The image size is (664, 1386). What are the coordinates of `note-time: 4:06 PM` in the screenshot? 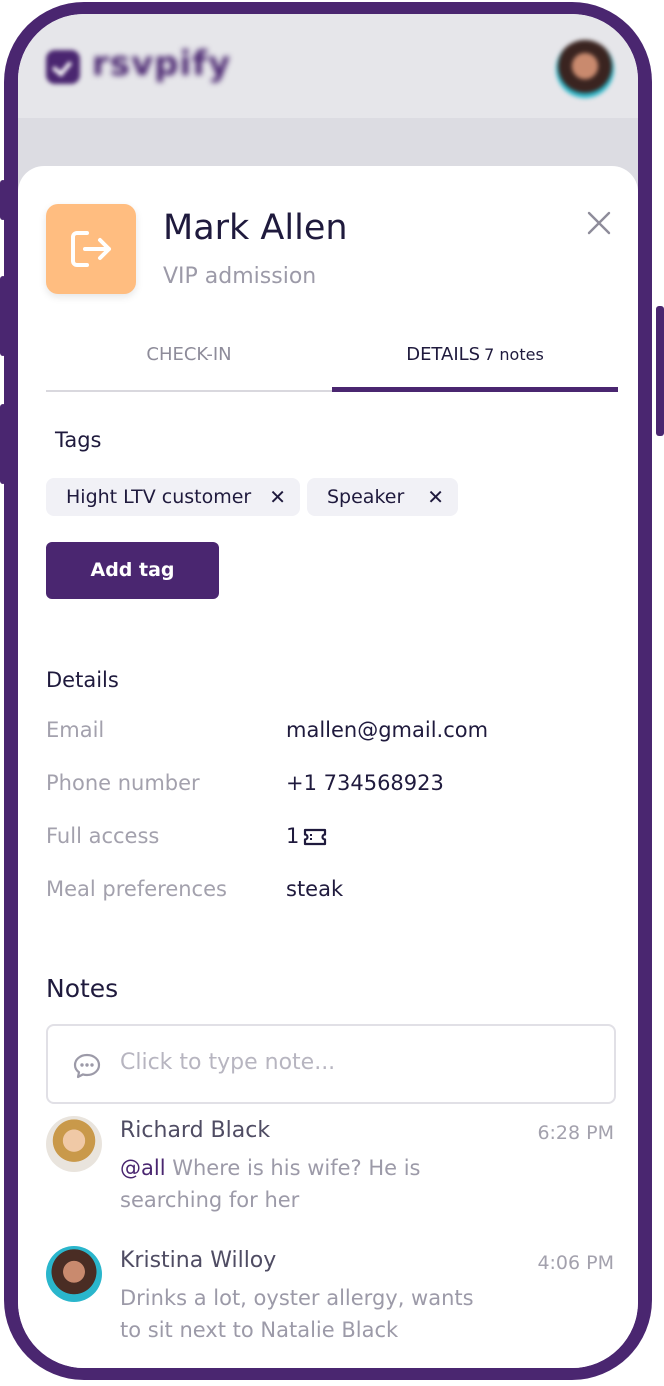 It's located at (575, 1263).